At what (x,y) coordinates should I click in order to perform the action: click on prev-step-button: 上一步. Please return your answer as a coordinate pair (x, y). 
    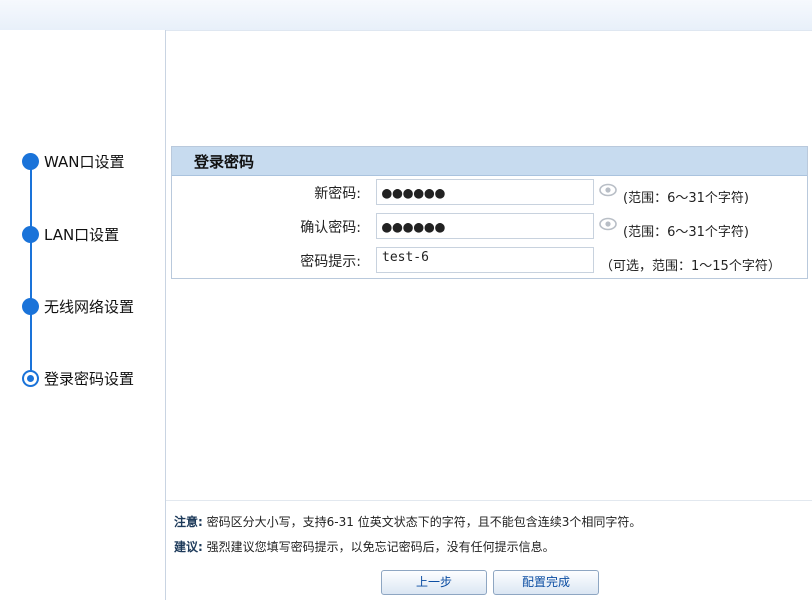
    Looking at the image, I should click on (434, 582).